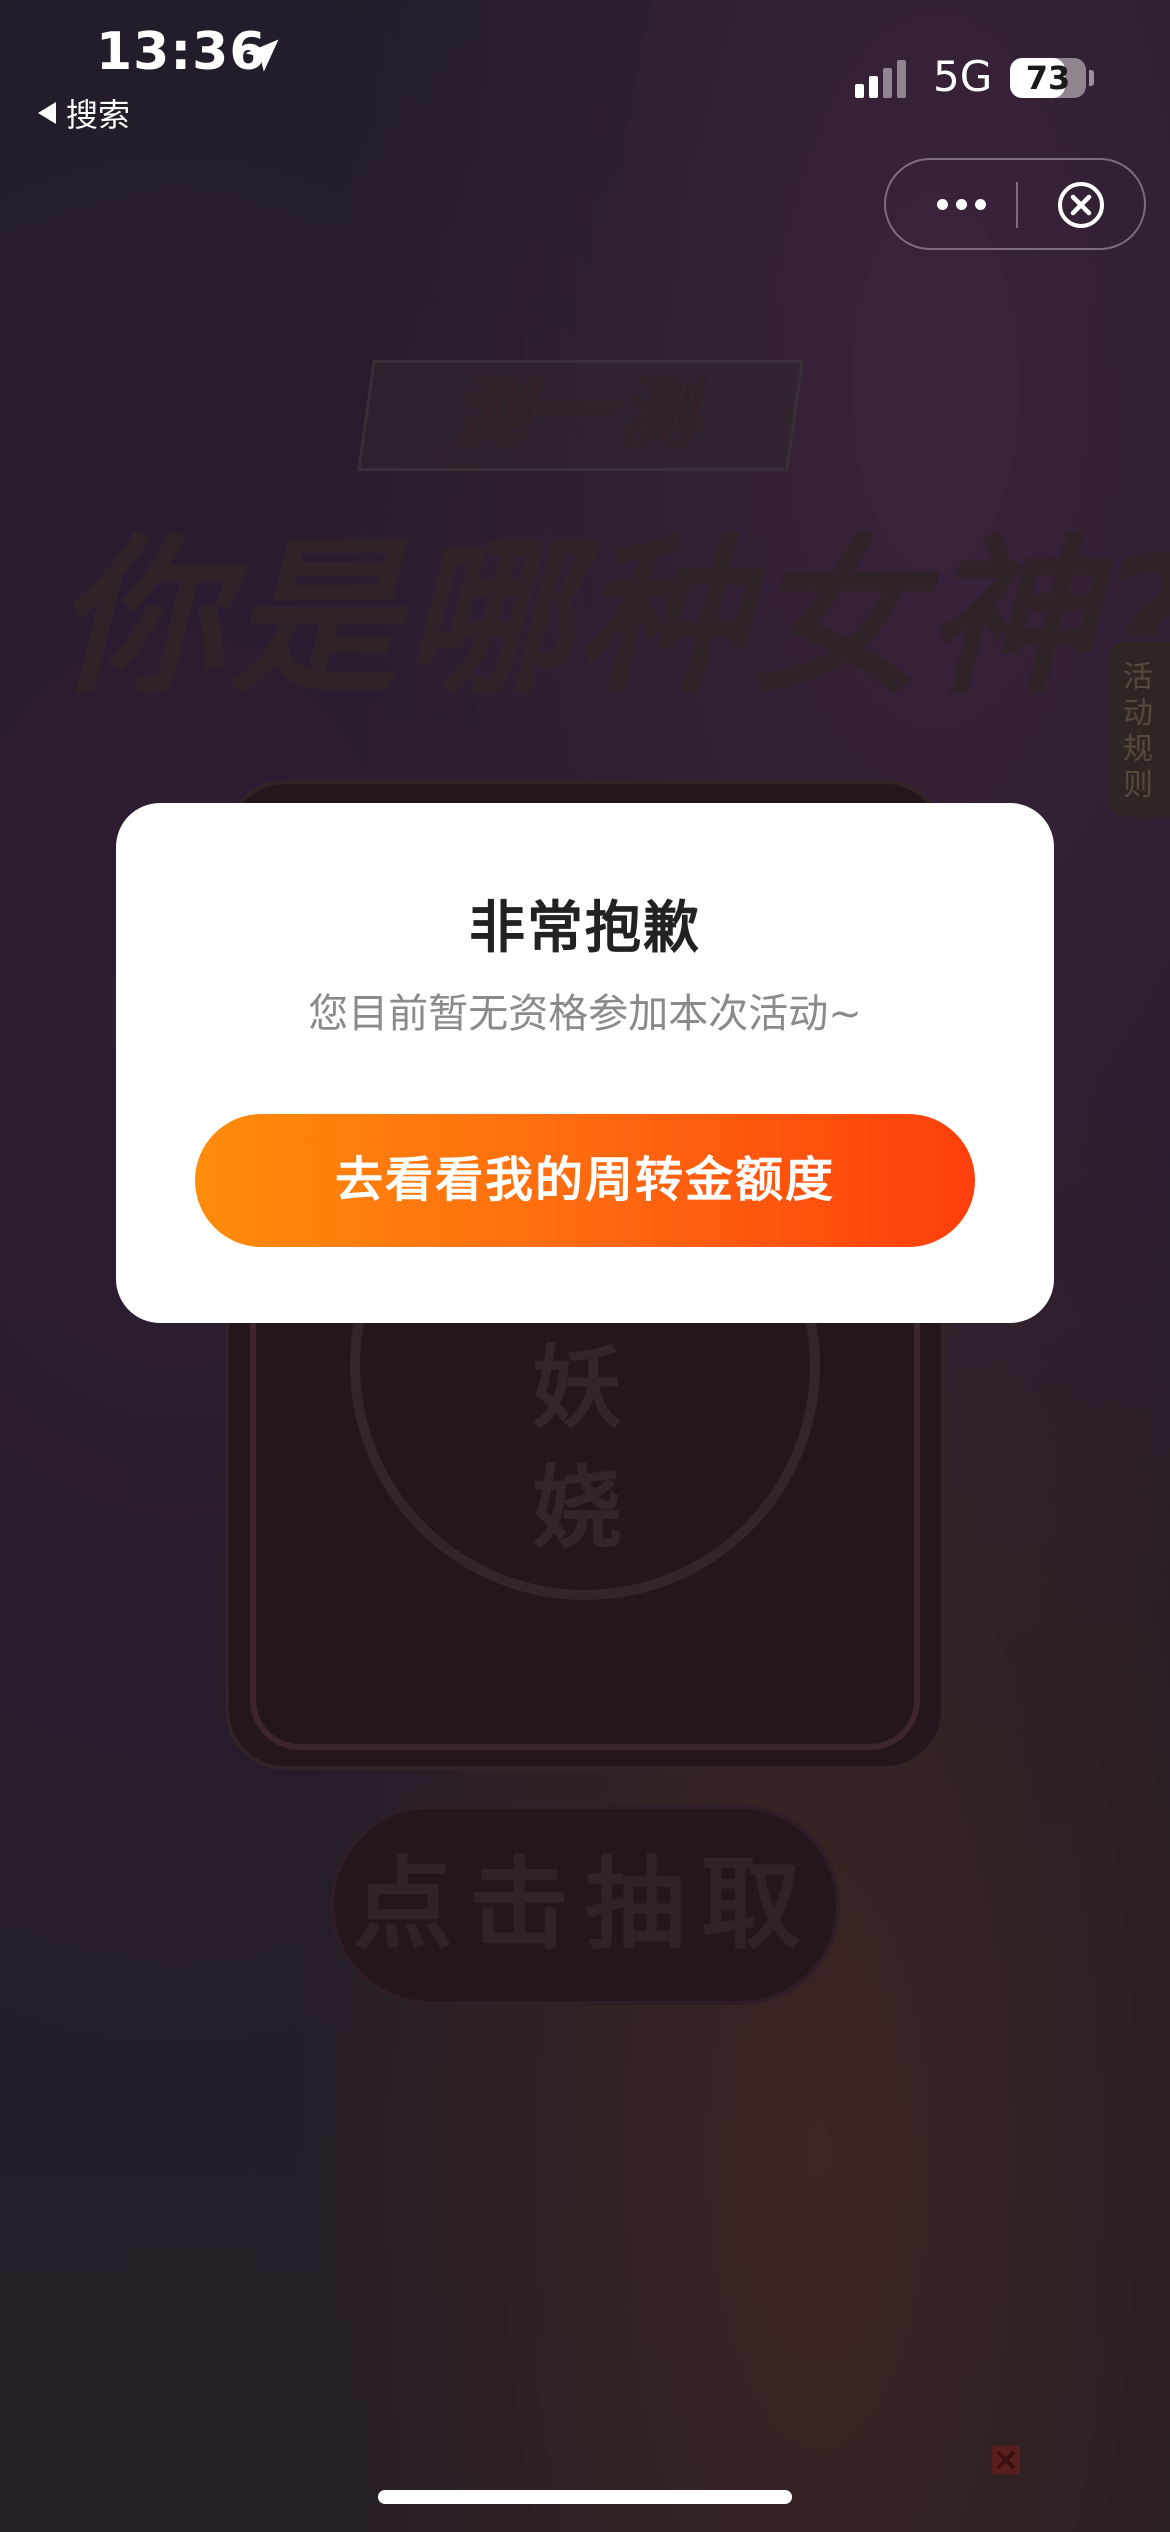 The image size is (1170, 2532). What do you see at coordinates (585, 1014) in the screenshot?
I see `dialog-message: 您目前暂无资格参加本次活动~` at bounding box center [585, 1014].